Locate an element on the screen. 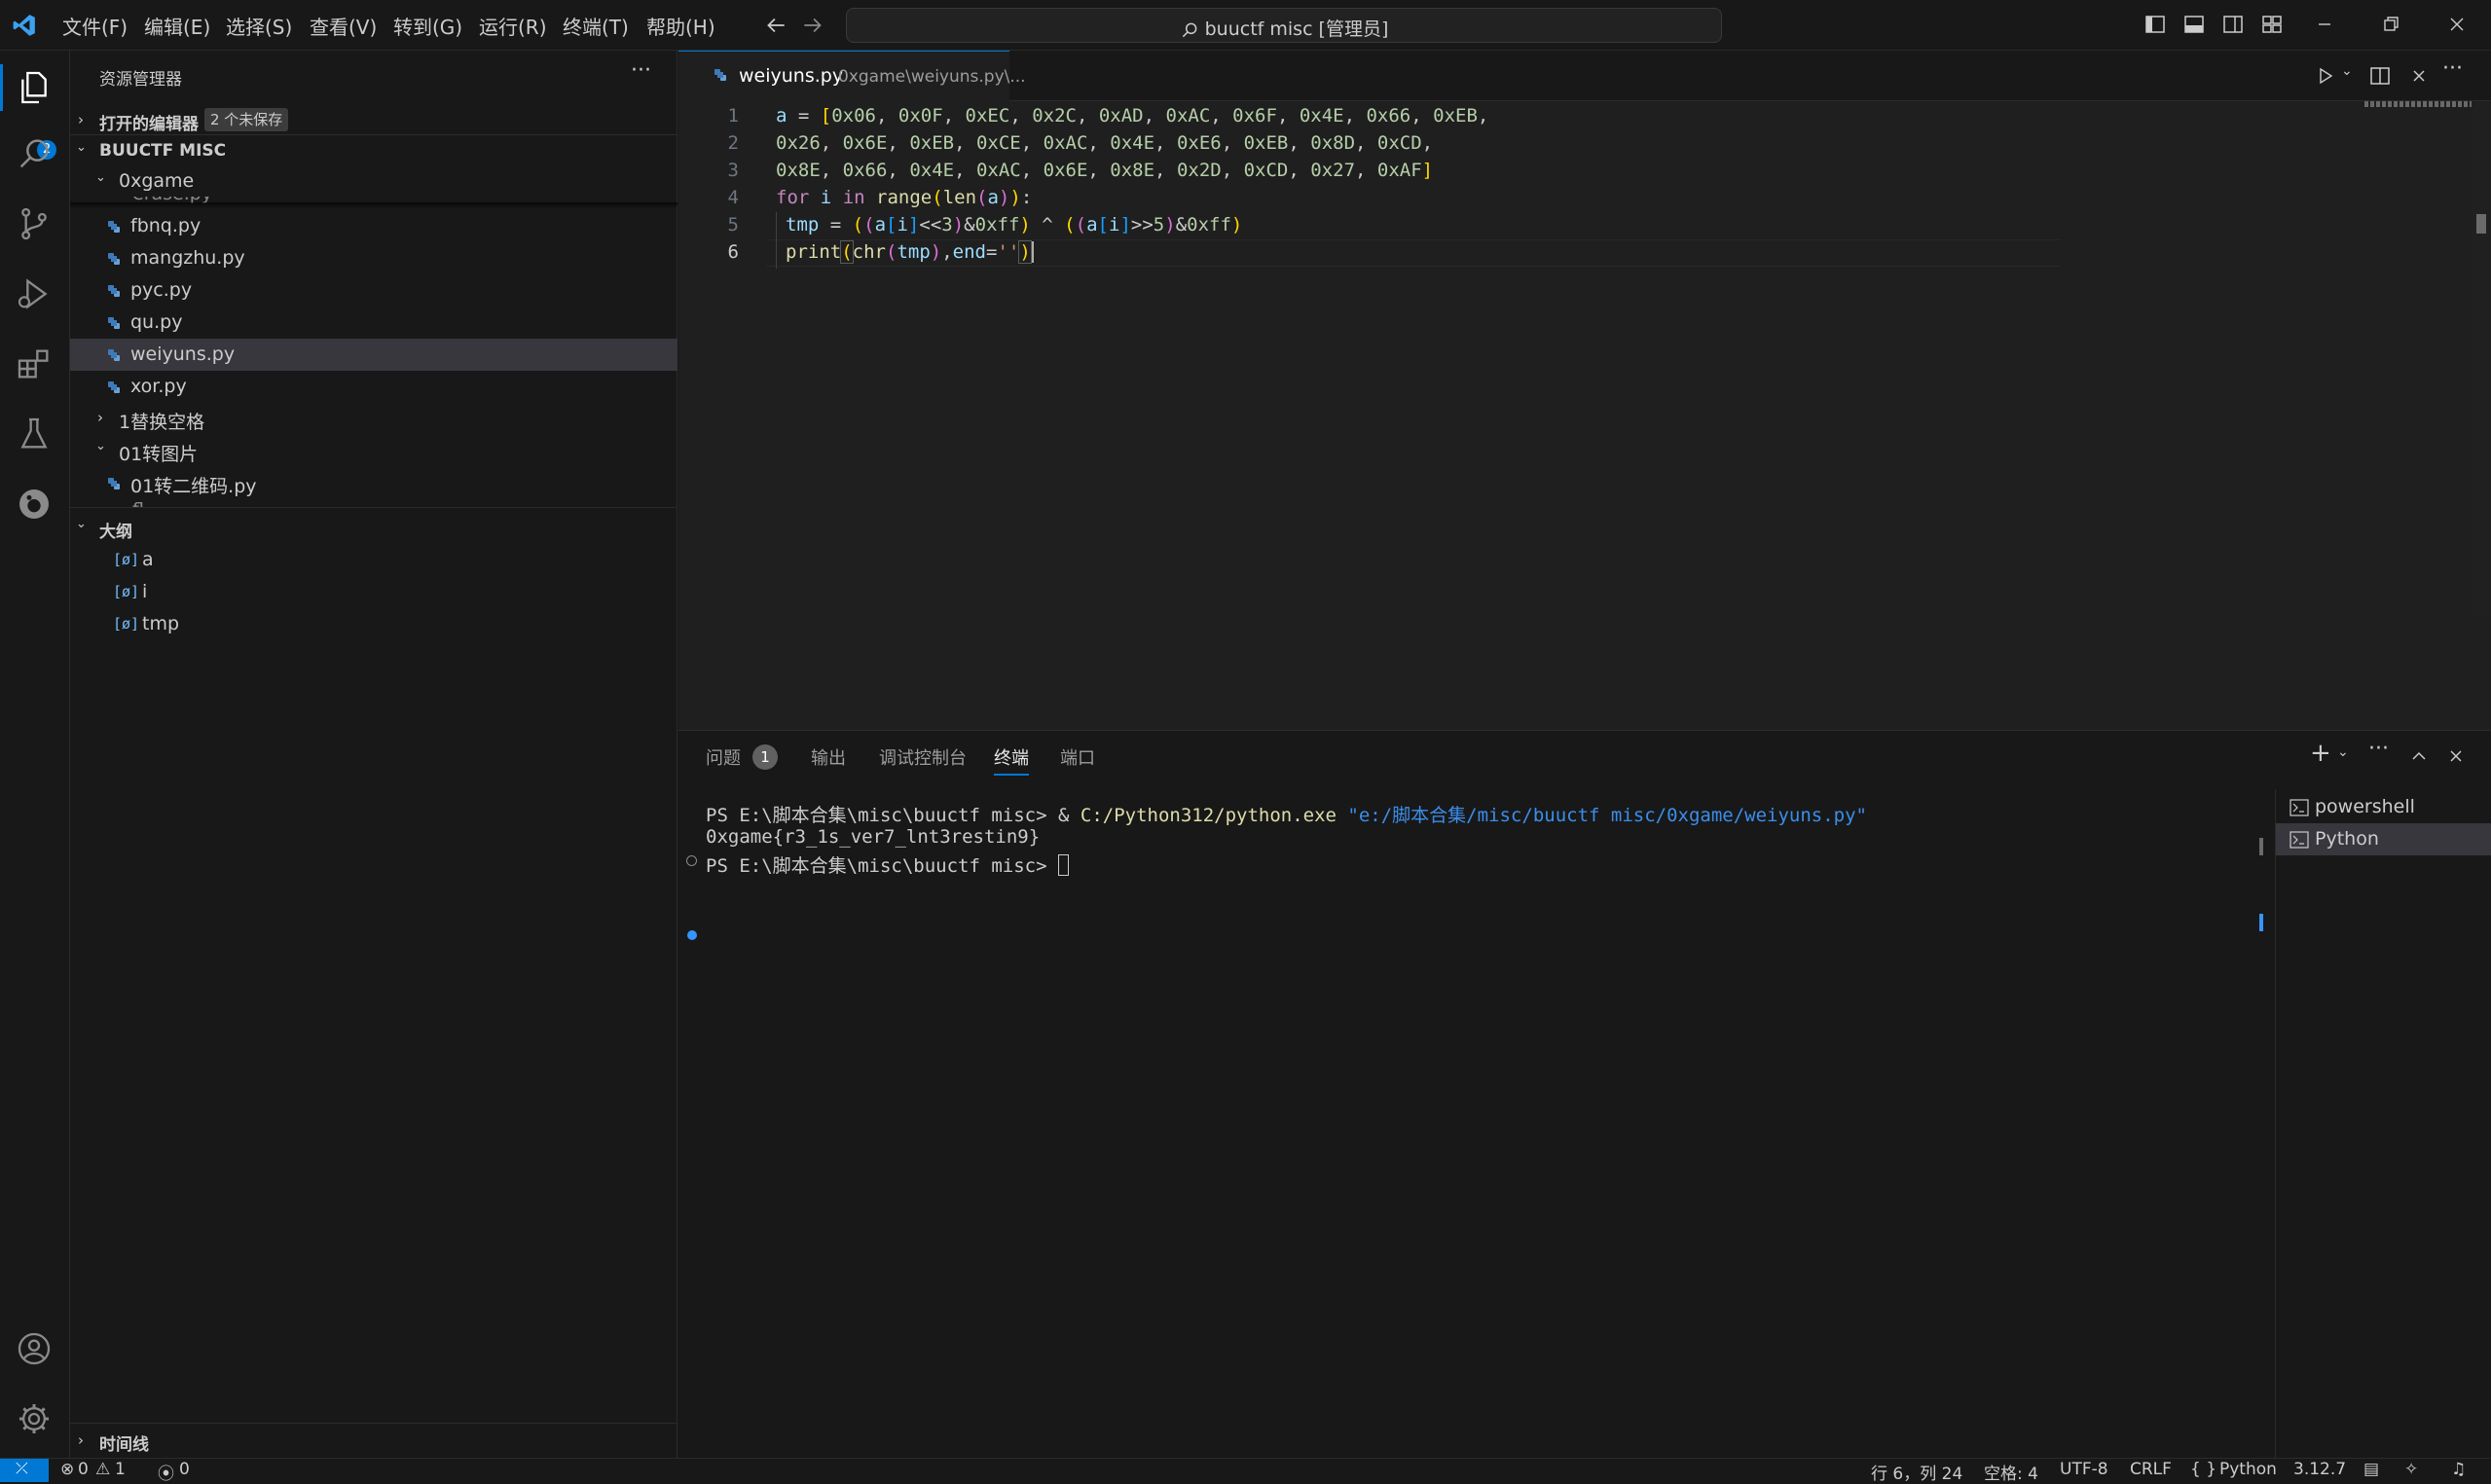 Image resolution: width=2491 pixels, height=1484 pixels. timeline-header: › 时间线 is located at coordinates (374, 1441).